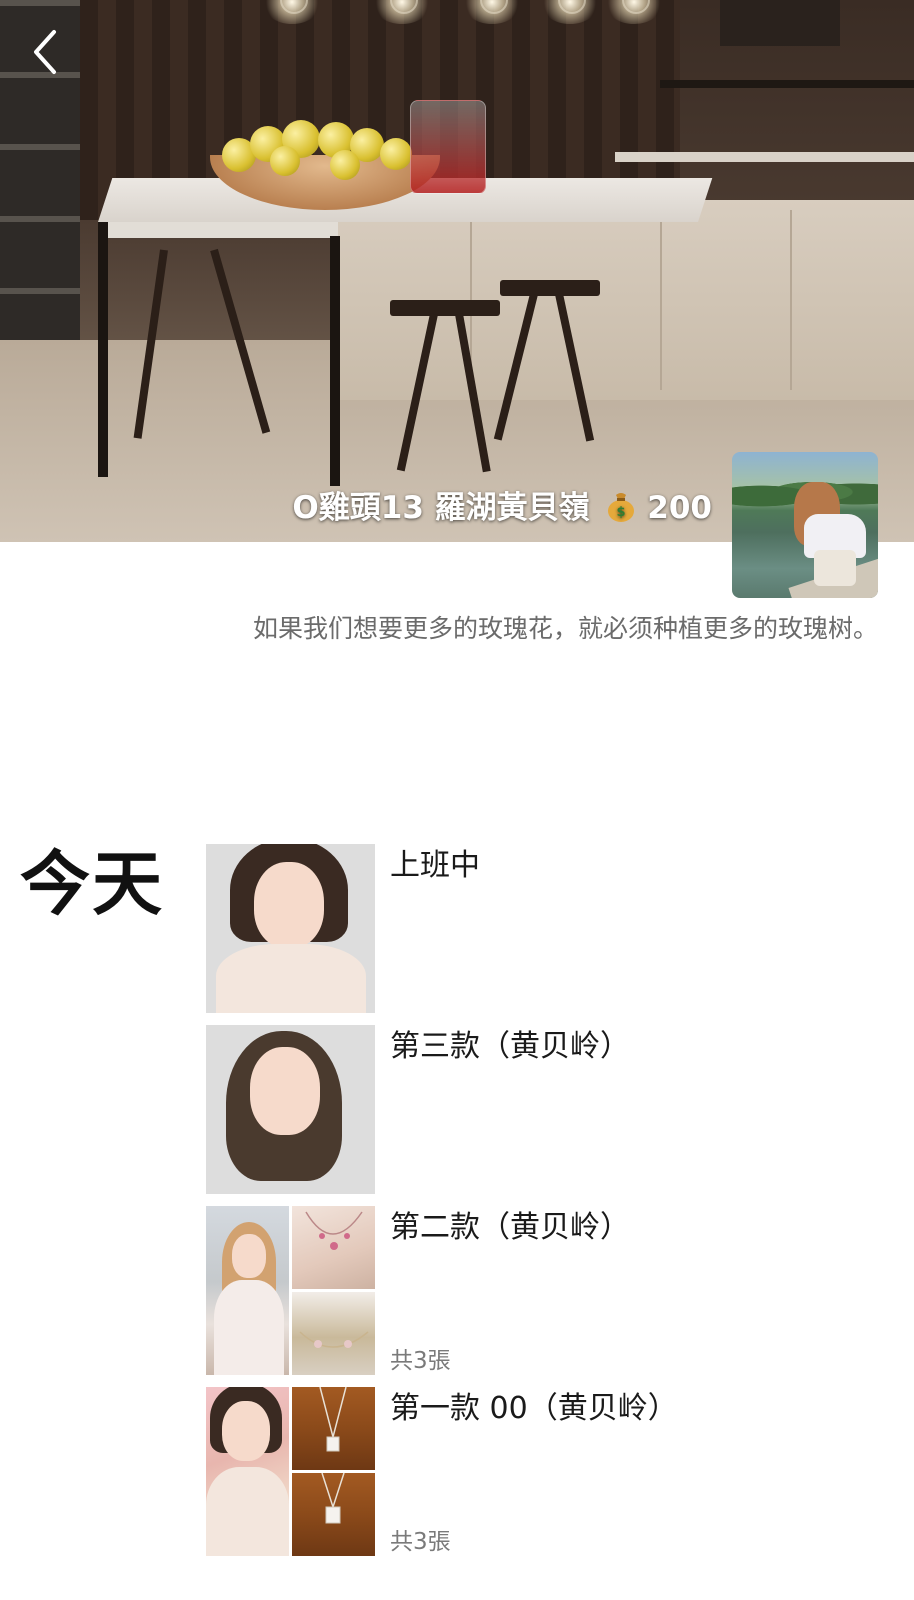 This screenshot has height=1600, width=914. What do you see at coordinates (510, 1046) in the screenshot?
I see `post-caption: 第三款（黄贝岭）` at bounding box center [510, 1046].